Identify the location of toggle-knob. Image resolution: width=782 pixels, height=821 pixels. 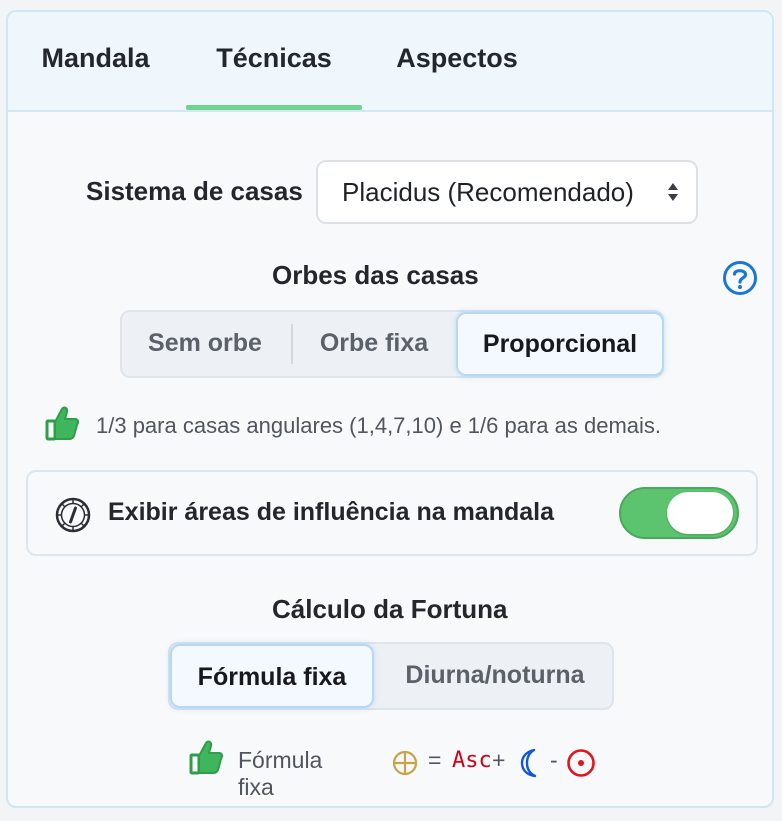
(700, 513).